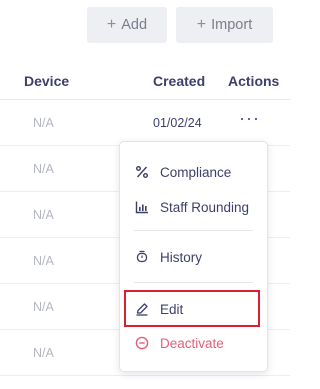 This screenshot has height=389, width=320. Describe the element at coordinates (254, 81) in the screenshot. I see `column-header-actions: Actions` at that location.